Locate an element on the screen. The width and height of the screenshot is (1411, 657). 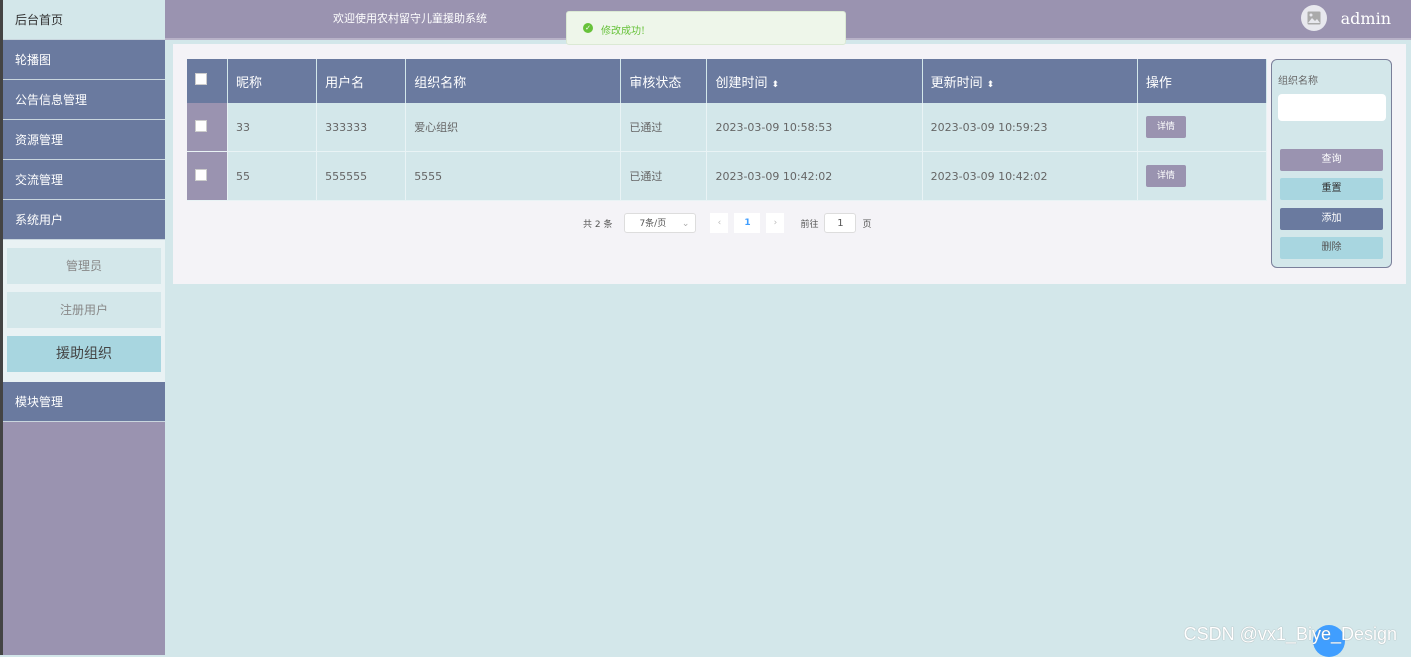
goto-page-input: 1 is located at coordinates (840, 223).